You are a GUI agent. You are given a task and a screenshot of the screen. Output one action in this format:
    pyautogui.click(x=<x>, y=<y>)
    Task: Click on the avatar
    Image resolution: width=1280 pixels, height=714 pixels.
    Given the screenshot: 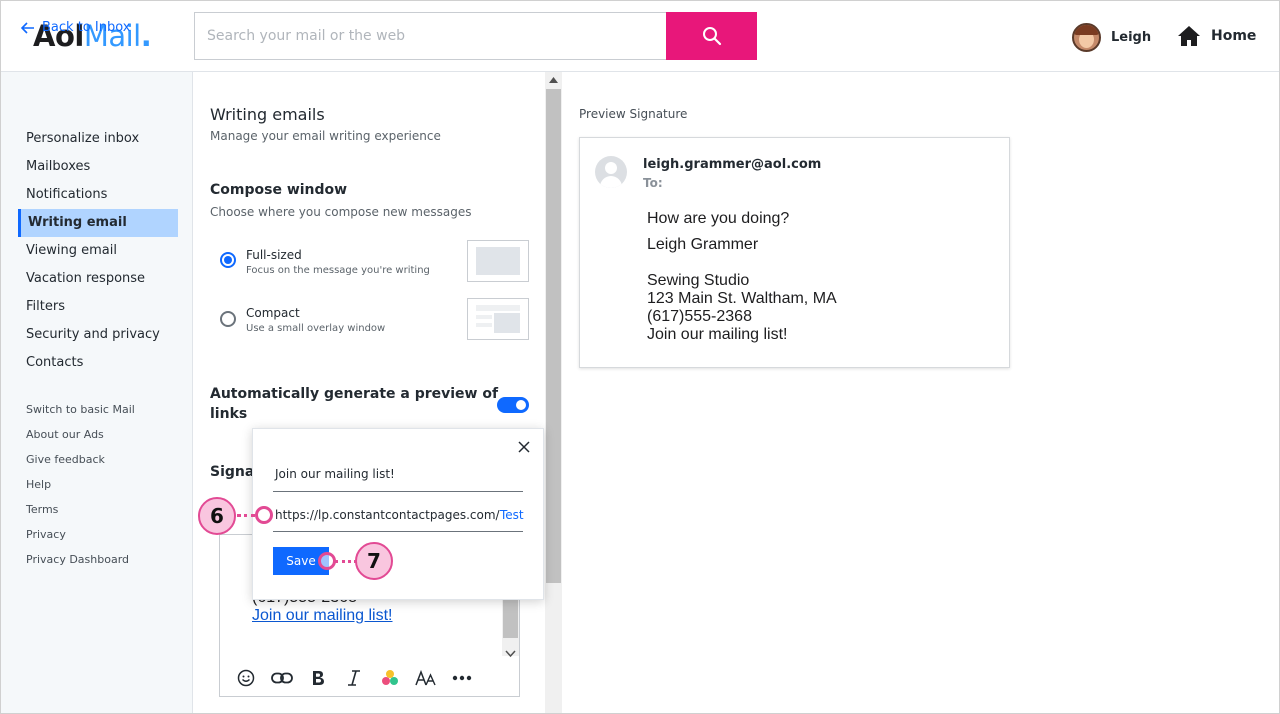 What is the action you would take?
    pyautogui.click(x=1086, y=37)
    